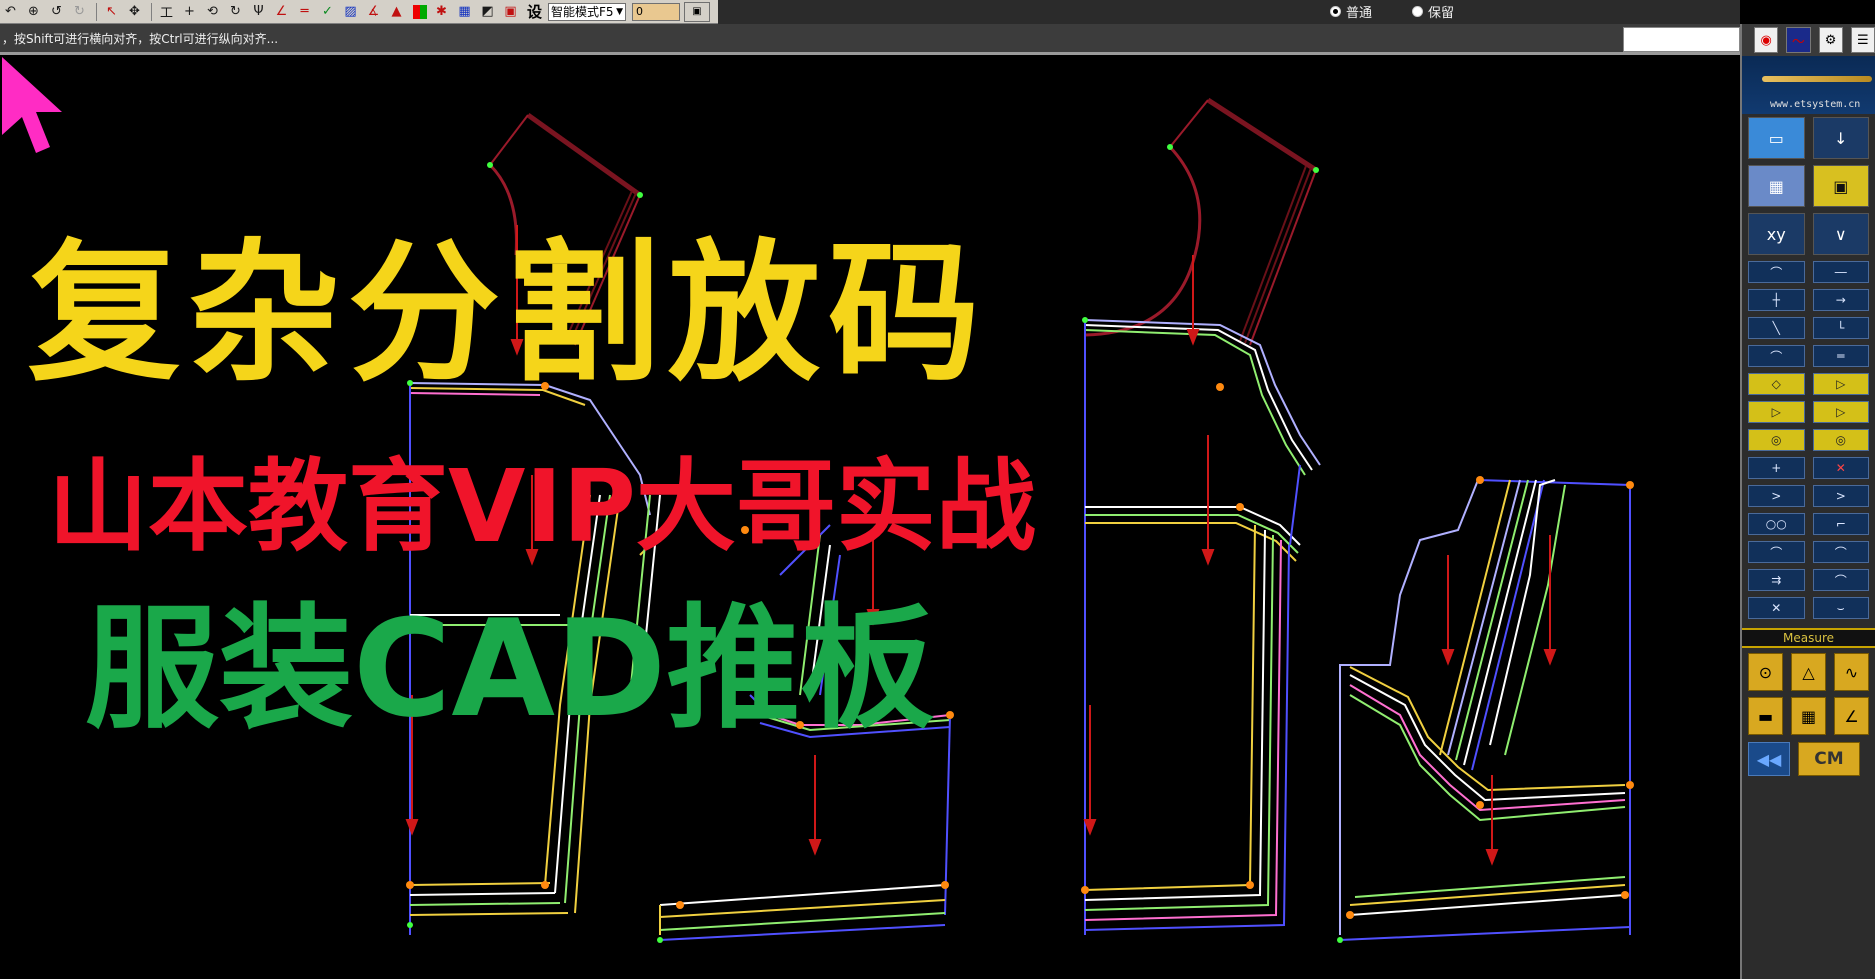 The height and width of the screenshot is (979, 1875). What do you see at coordinates (1776, 356) in the screenshot?
I see `curve-tool-3: ⌒` at bounding box center [1776, 356].